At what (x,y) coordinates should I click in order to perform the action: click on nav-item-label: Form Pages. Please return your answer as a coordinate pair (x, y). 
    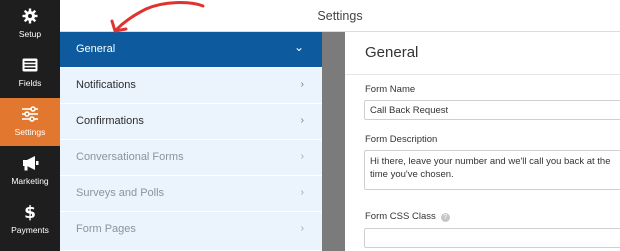
    Looking at the image, I should click on (106, 229).